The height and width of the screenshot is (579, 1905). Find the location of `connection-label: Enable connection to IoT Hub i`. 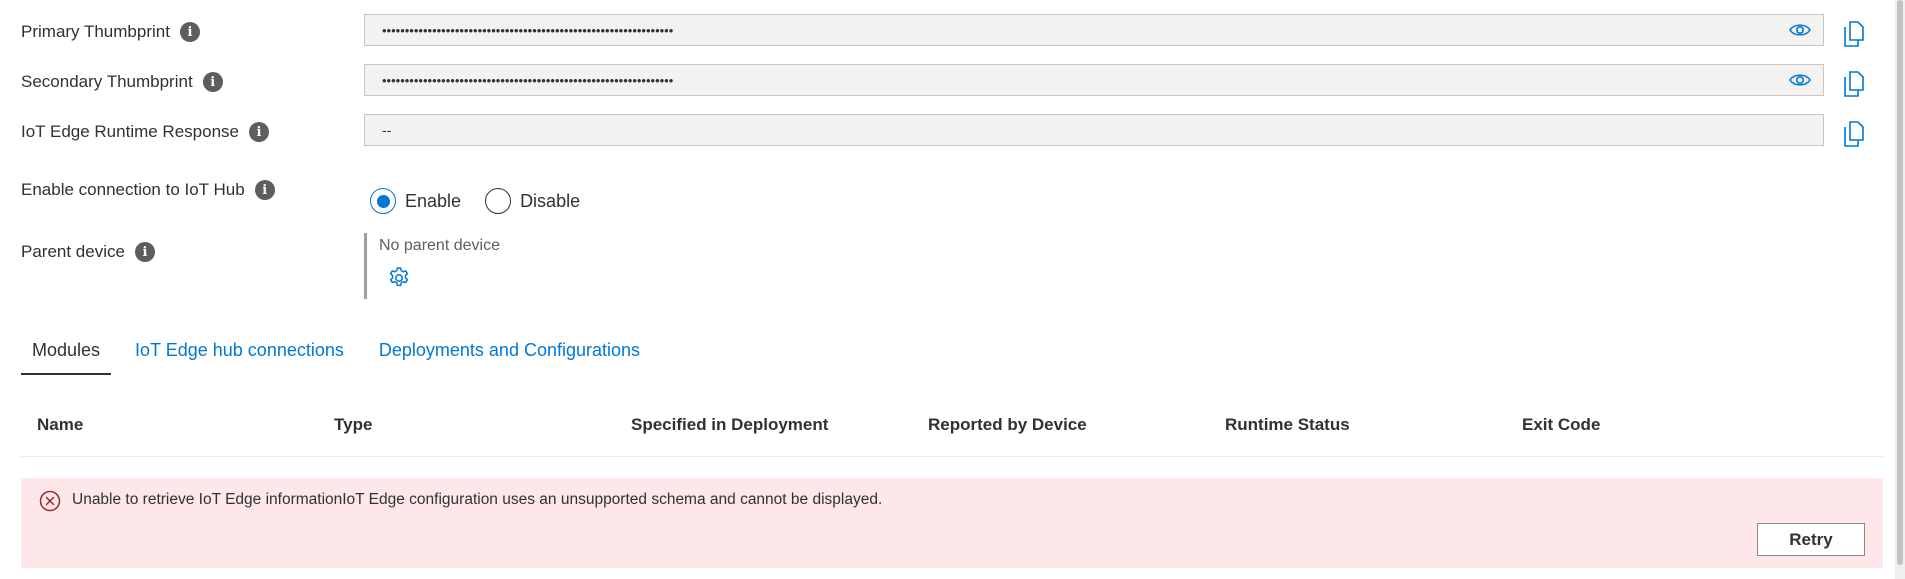

connection-label: Enable connection to IoT Hub i is located at coordinates (148, 190).